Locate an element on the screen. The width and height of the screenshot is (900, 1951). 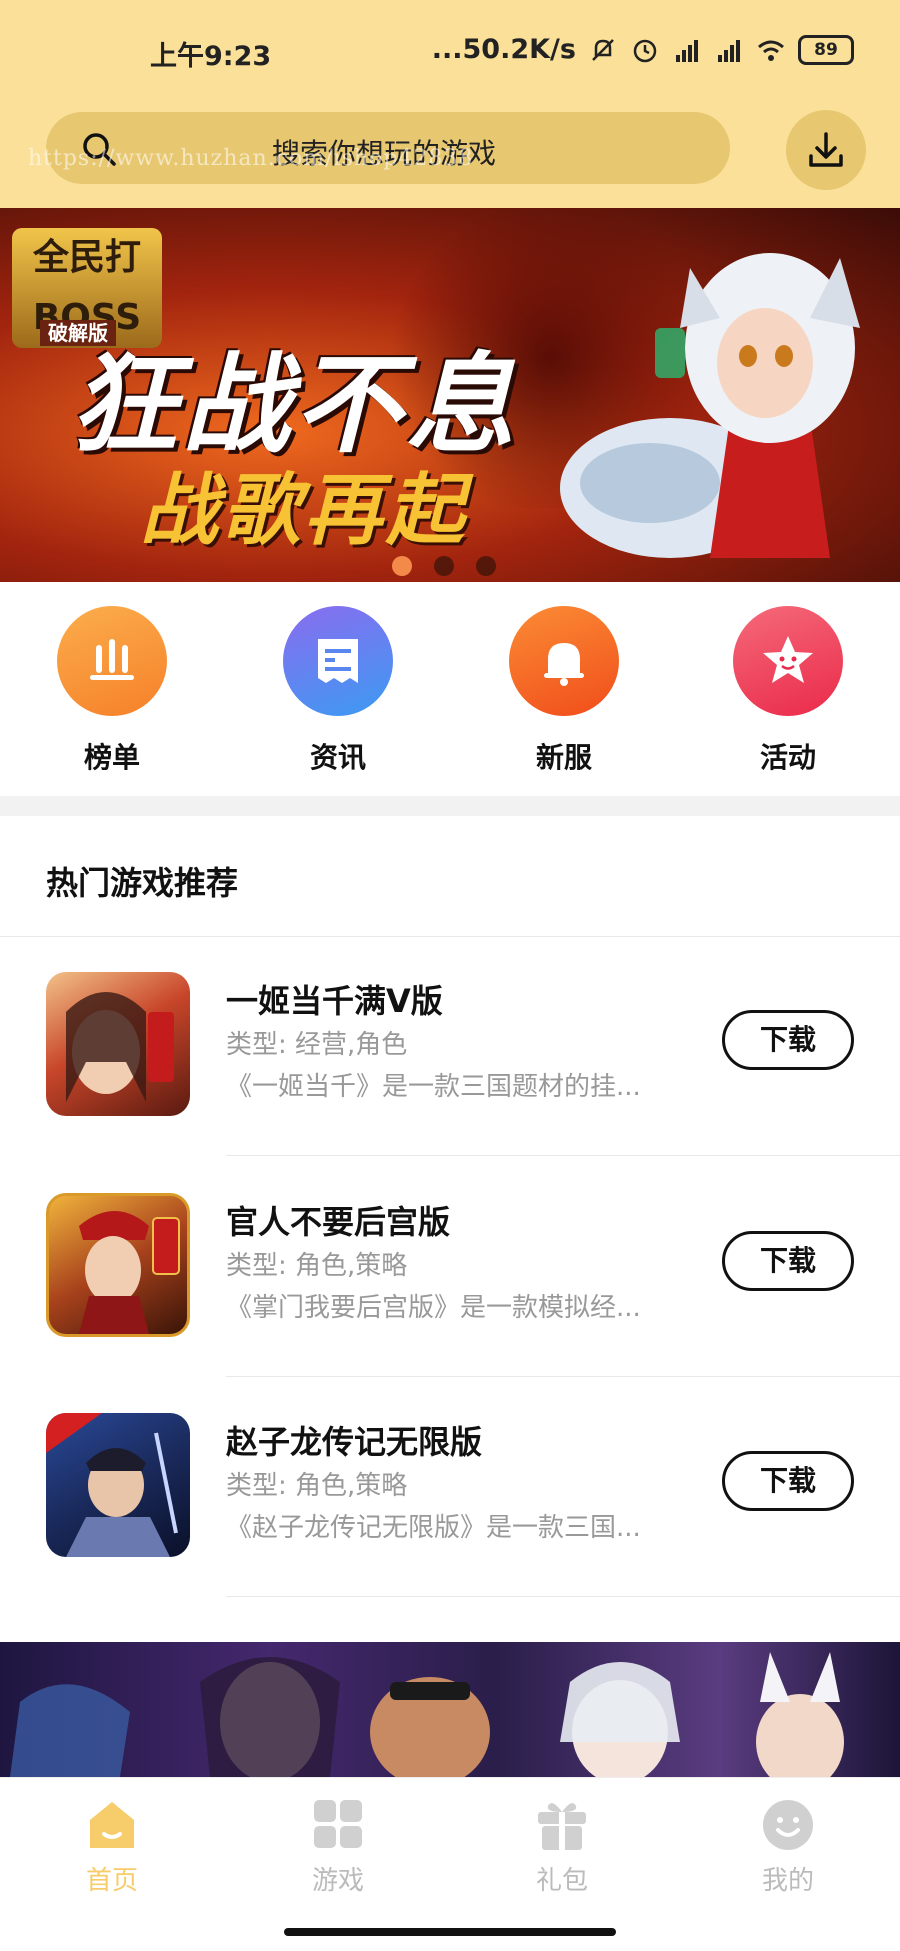
nav-games: 游戏 is located at coordinates (338, 1847).